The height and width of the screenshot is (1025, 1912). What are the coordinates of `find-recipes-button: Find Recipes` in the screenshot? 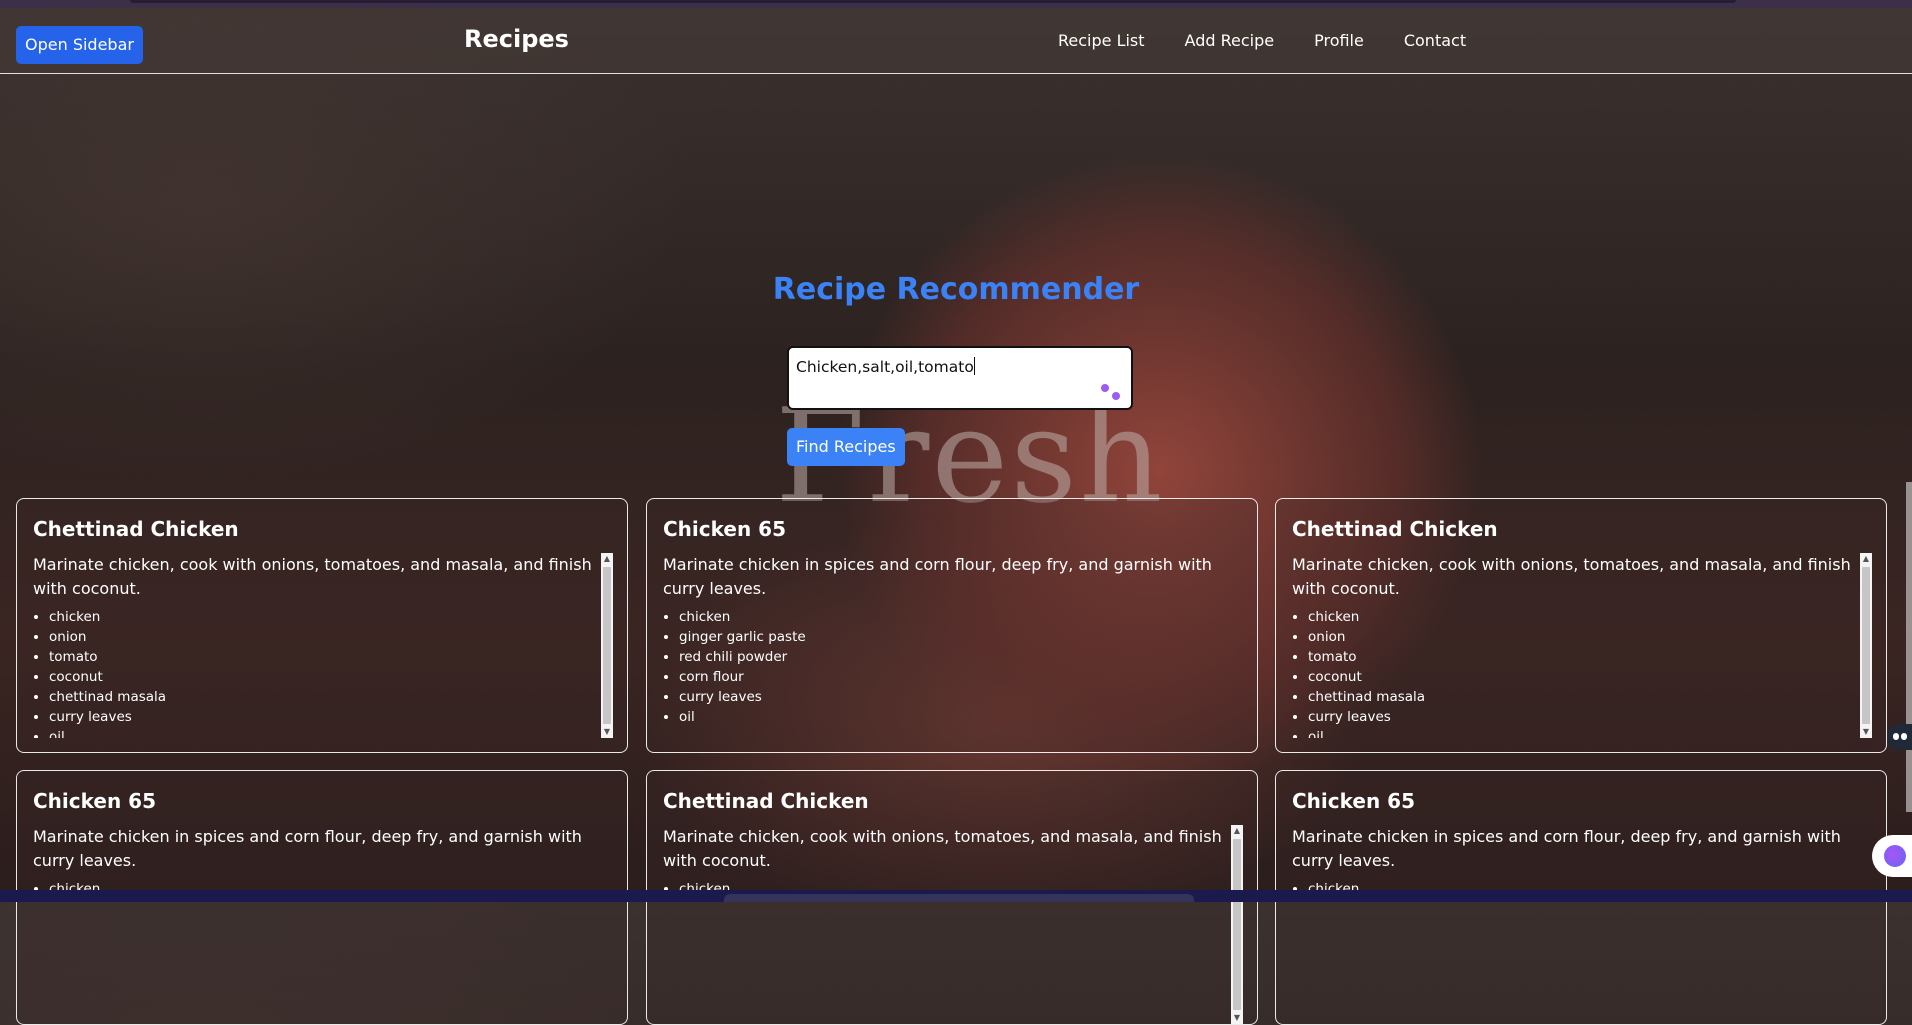 It's located at (846, 447).